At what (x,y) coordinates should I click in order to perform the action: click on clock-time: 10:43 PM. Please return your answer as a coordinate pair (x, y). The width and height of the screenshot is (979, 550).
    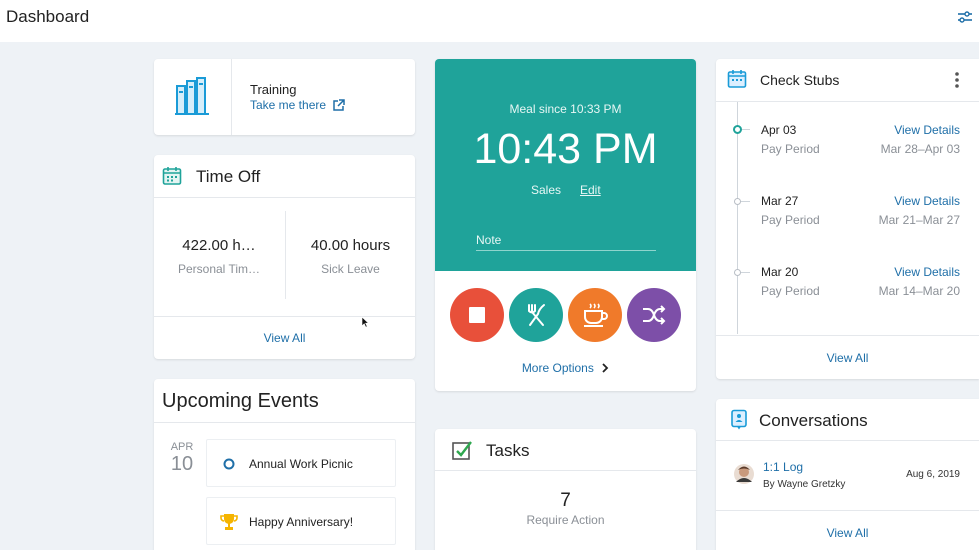
    Looking at the image, I should click on (565, 149).